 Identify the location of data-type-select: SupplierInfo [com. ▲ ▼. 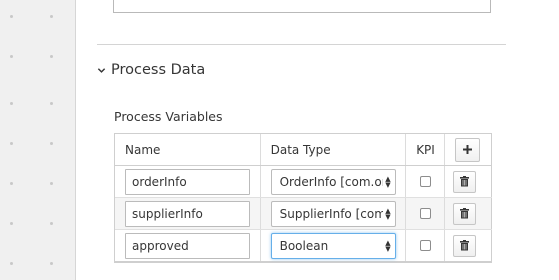
(333, 213).